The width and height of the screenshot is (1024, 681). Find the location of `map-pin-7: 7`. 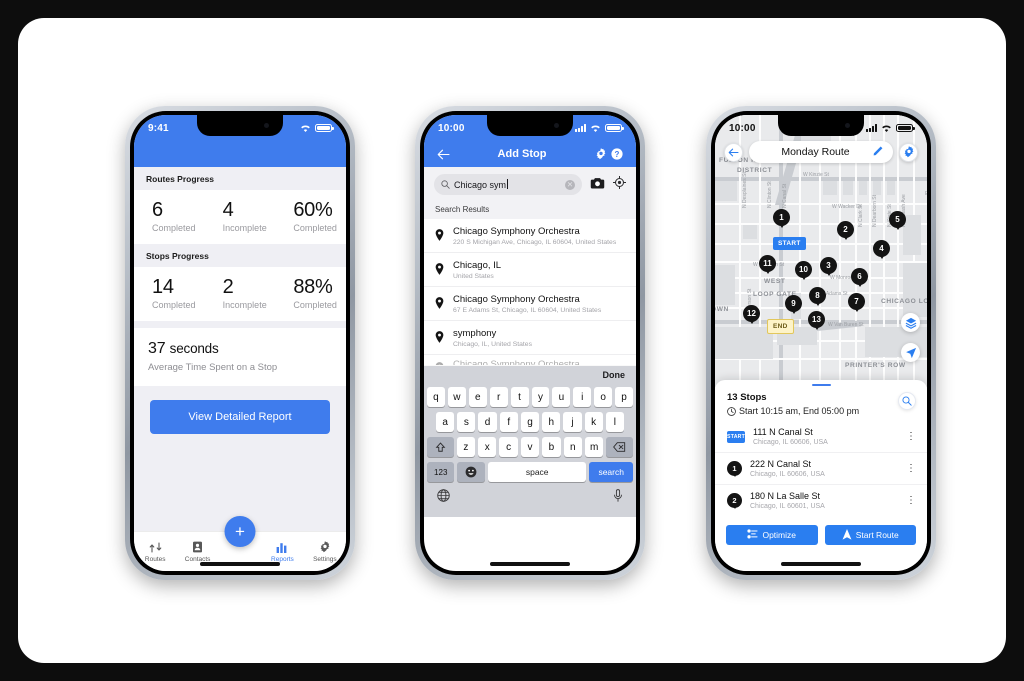

map-pin-7: 7 is located at coordinates (856, 301).